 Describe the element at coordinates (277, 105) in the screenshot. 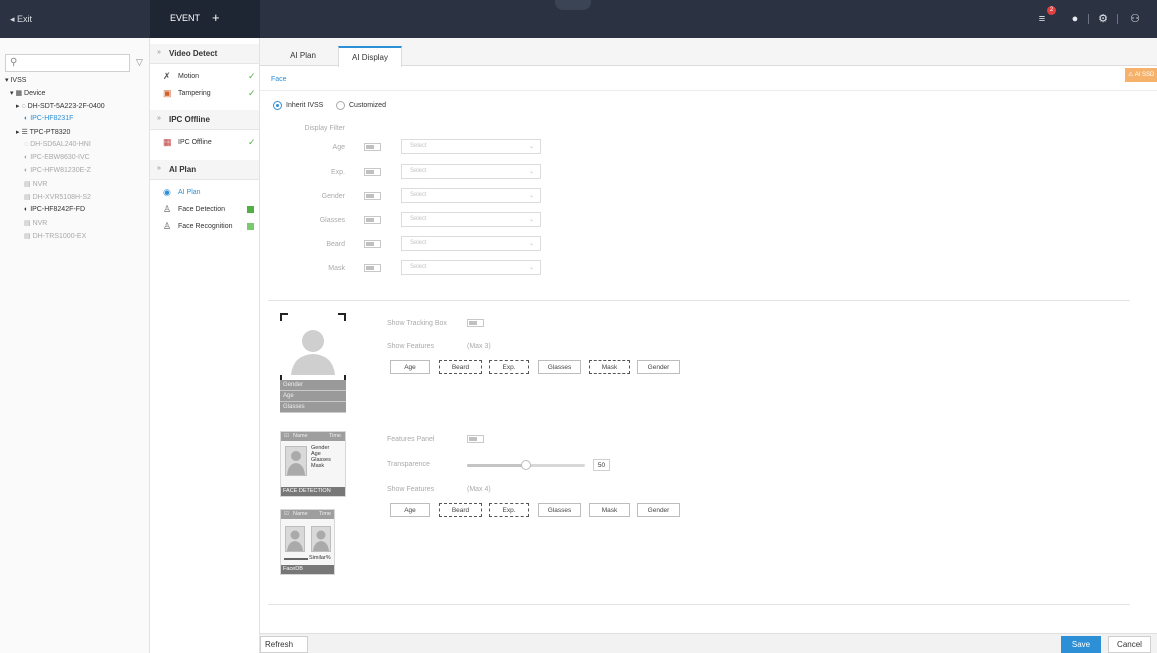

I see `inherit-radio` at that location.